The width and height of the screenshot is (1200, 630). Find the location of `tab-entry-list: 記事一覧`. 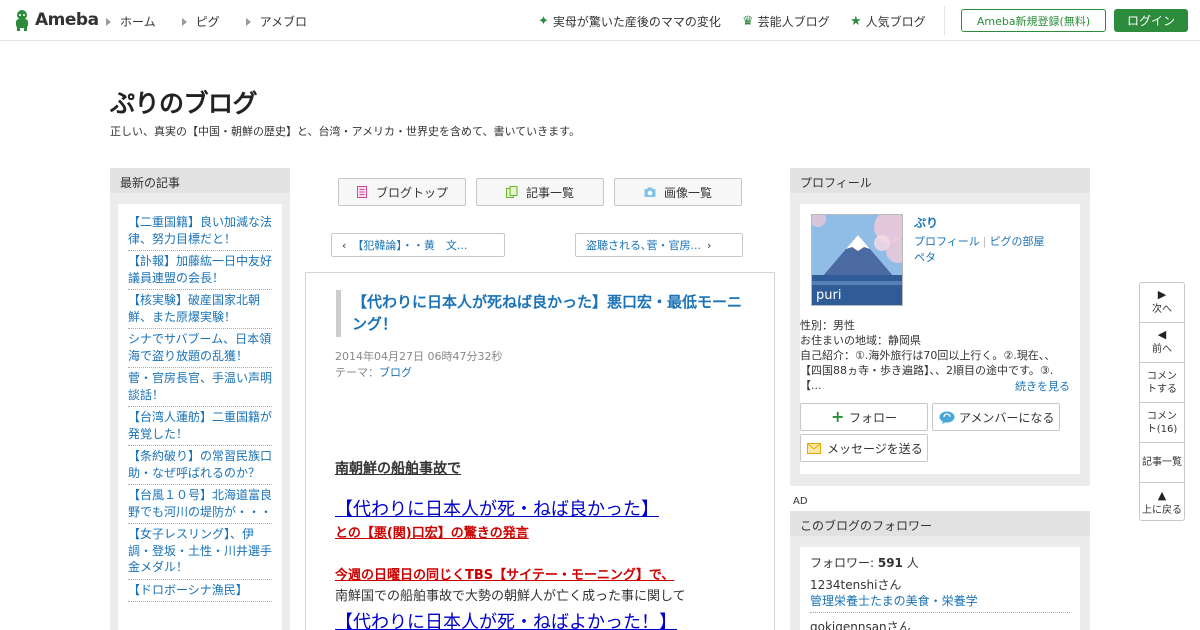

tab-entry-list: 記事一覧 is located at coordinates (540, 192).